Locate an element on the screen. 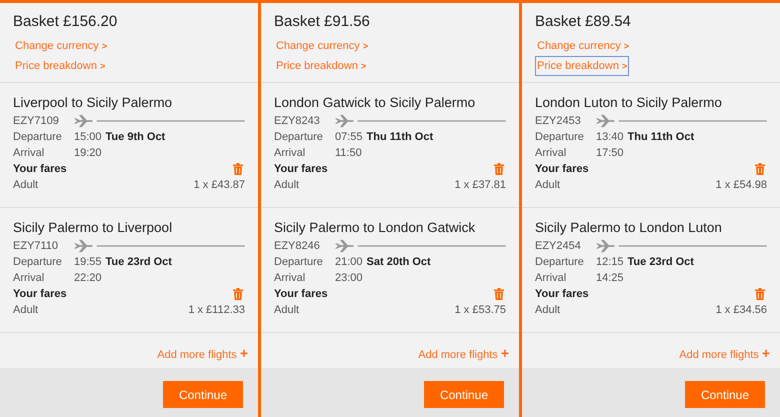  flight-number: EZY8243 is located at coordinates (297, 121).